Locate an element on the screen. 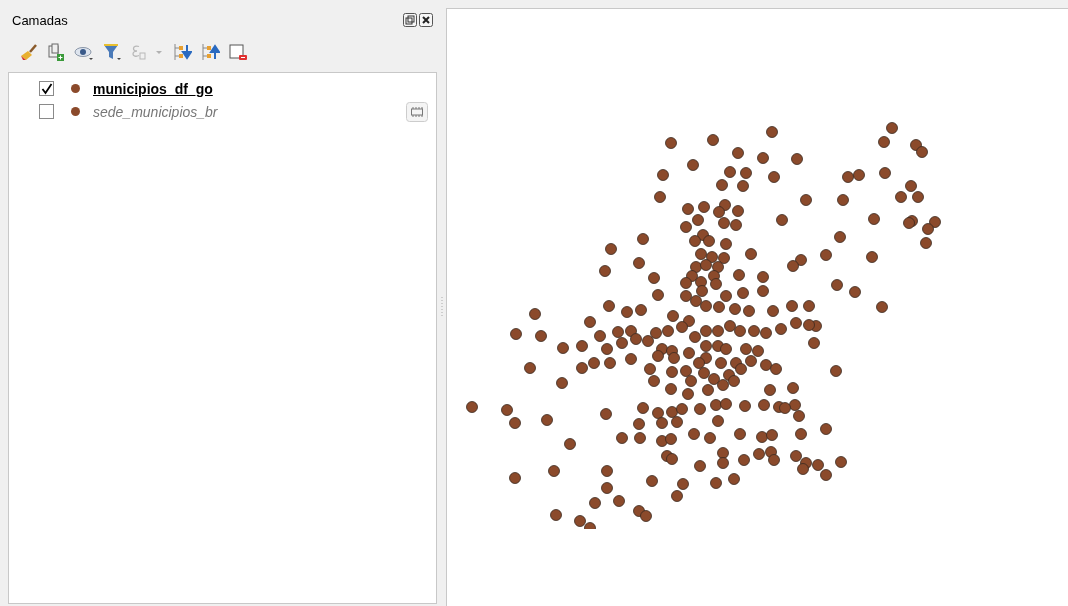  layer-name: sede_municipios_br is located at coordinates (155, 111).